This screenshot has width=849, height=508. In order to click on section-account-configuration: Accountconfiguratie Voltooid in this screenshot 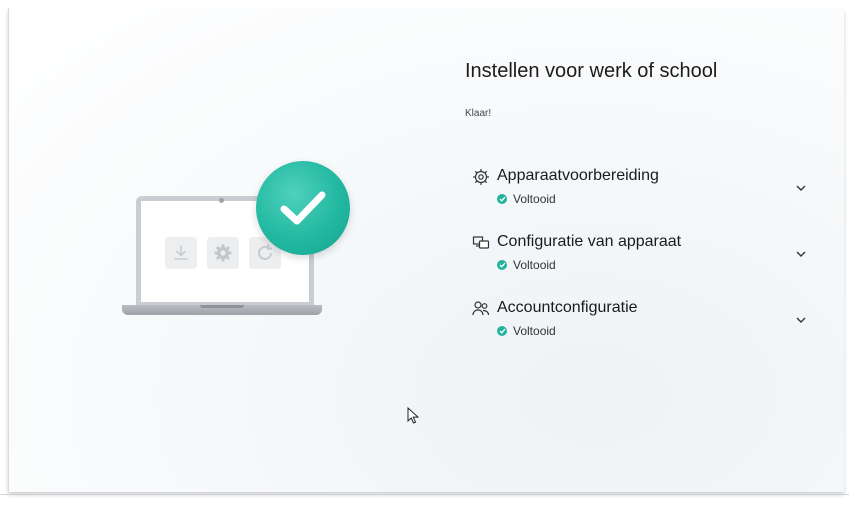, I will do `click(640, 326)`.